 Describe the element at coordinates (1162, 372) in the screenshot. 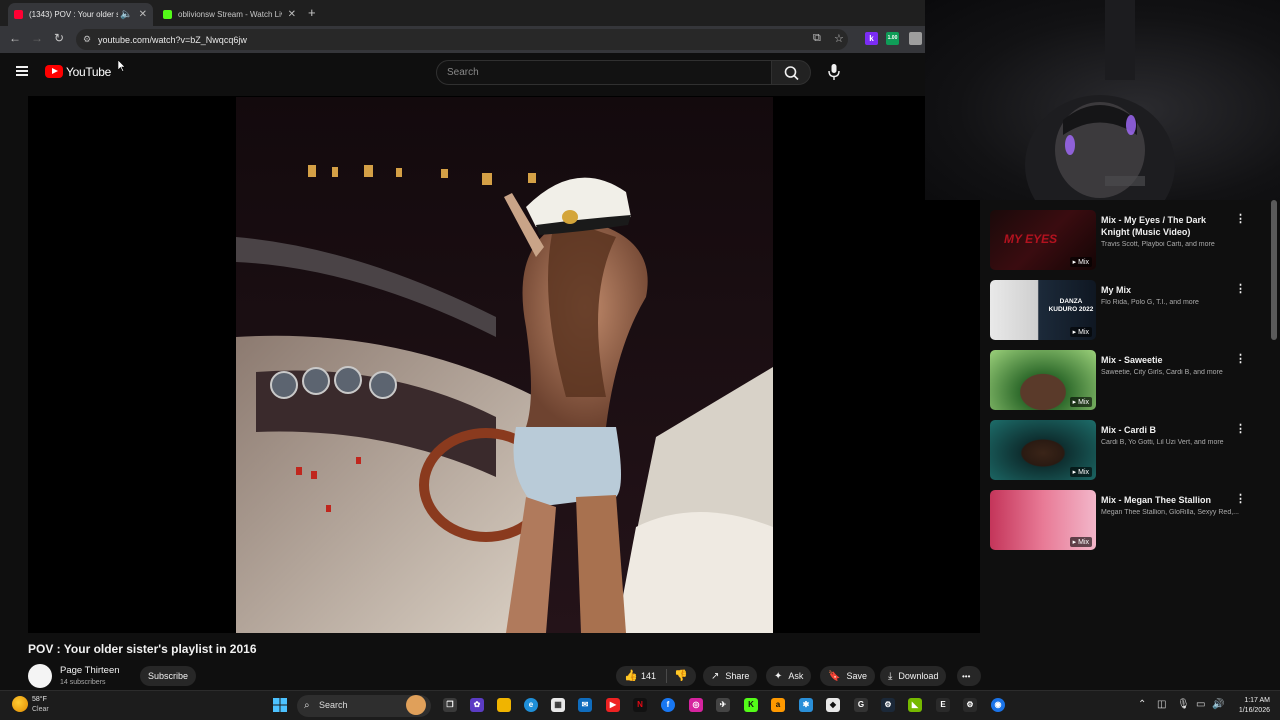

I see `recommendation-subtitle: Saweetie, City Girls, Cardi B, and more` at that location.